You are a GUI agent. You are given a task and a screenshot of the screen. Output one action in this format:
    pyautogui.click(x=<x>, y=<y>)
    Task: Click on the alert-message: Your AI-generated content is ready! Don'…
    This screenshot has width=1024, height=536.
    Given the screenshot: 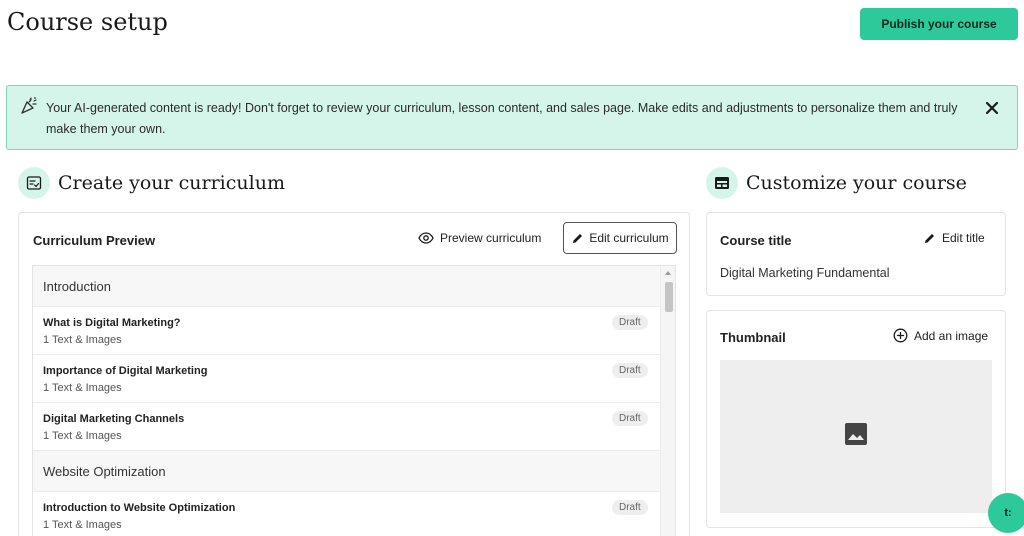 What is the action you would take?
    pyautogui.click(x=502, y=118)
    